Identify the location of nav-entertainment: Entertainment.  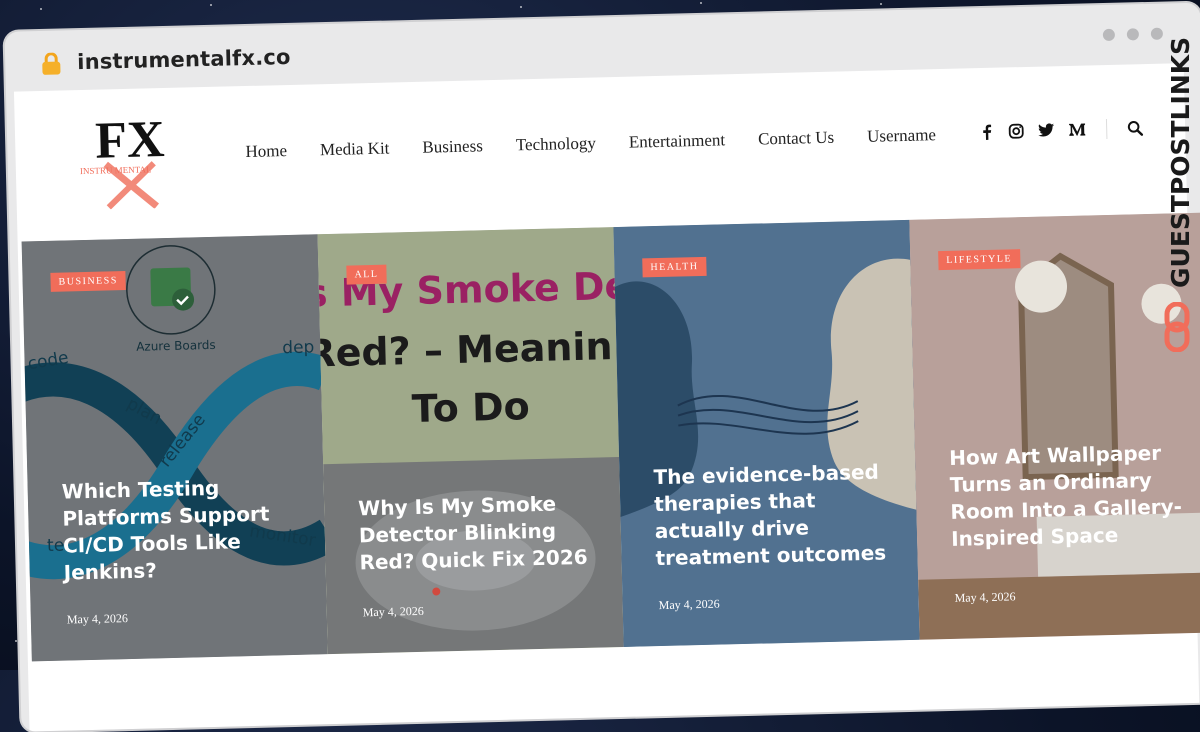
(677, 141).